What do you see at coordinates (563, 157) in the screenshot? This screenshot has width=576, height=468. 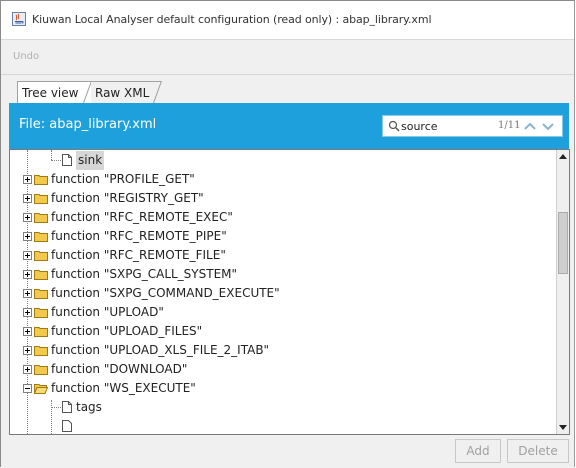 I see `scroll-up-arrow-icon` at bounding box center [563, 157].